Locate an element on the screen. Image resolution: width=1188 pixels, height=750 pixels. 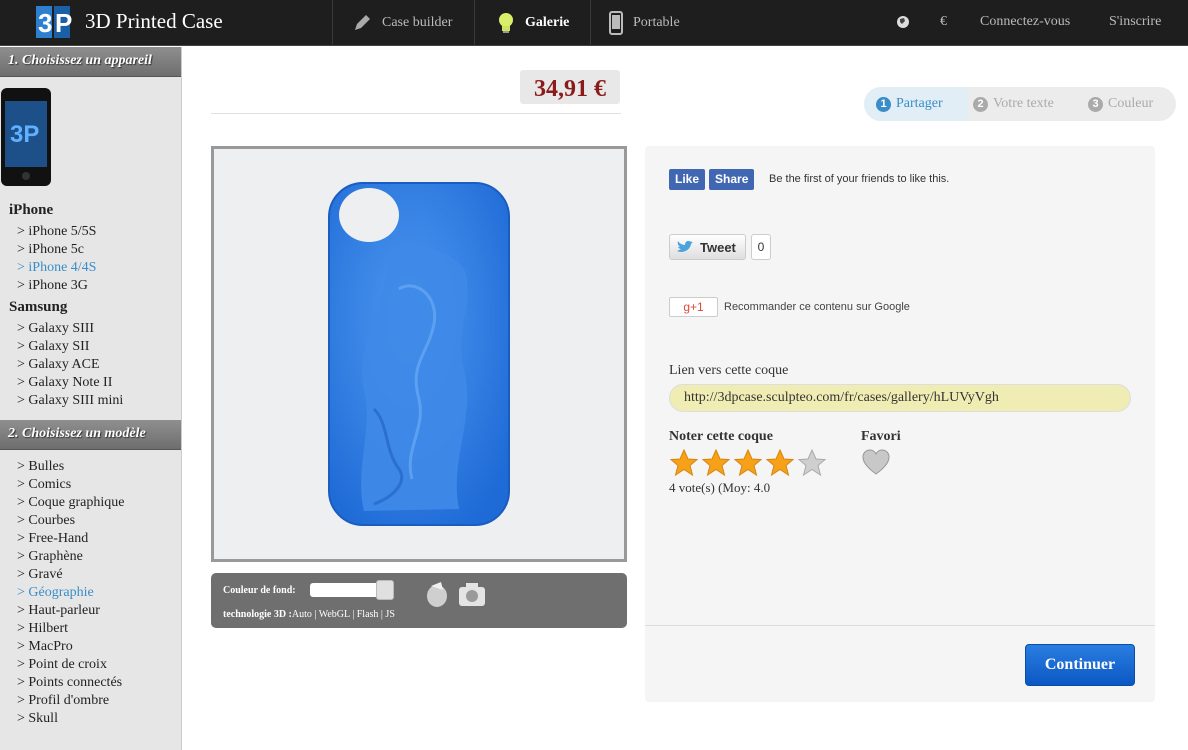
heart-icon is located at coordinates (876, 462).